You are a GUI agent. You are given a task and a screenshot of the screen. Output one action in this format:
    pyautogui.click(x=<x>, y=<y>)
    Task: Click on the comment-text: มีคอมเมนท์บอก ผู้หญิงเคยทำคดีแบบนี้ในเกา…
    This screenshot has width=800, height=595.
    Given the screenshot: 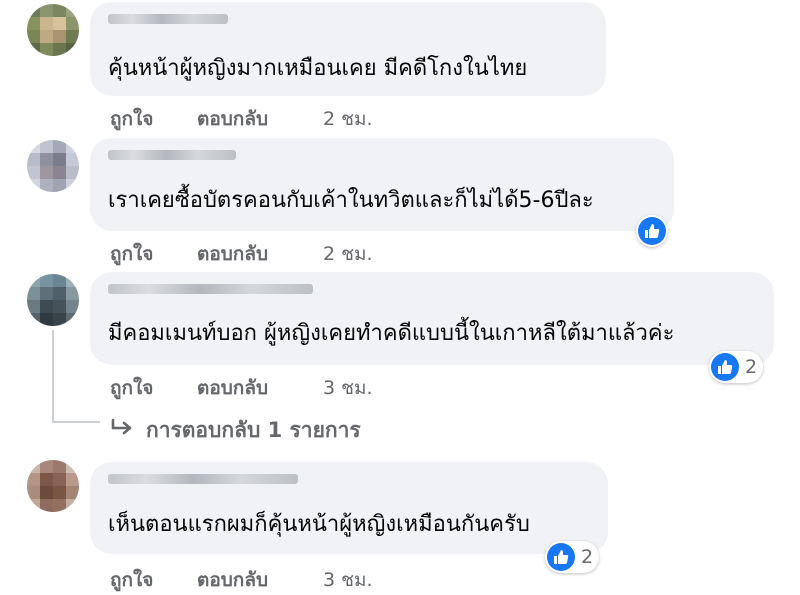 What is the action you would take?
    pyautogui.click(x=391, y=333)
    